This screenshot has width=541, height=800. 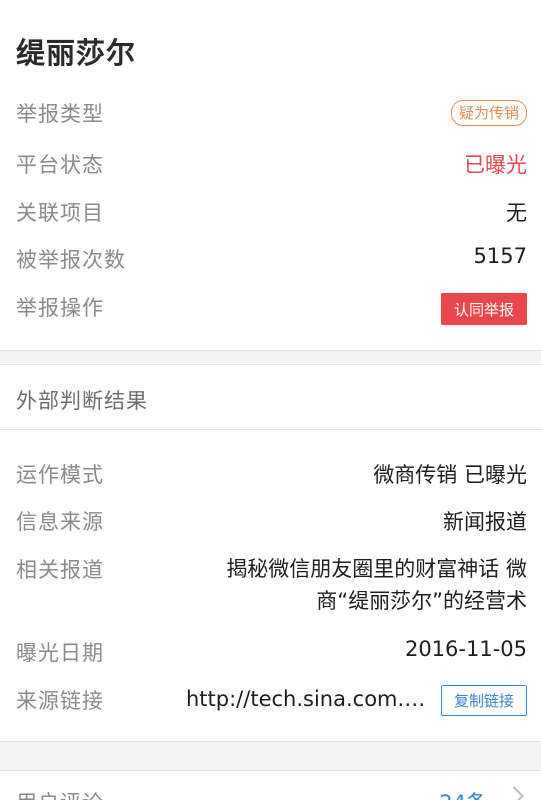 I want to click on report-count-label: 被举报次数, so click(x=71, y=260).